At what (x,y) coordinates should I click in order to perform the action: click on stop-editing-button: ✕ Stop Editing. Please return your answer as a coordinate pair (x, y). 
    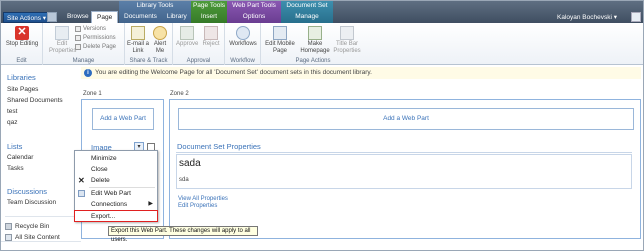
    Looking at the image, I should click on (22, 37).